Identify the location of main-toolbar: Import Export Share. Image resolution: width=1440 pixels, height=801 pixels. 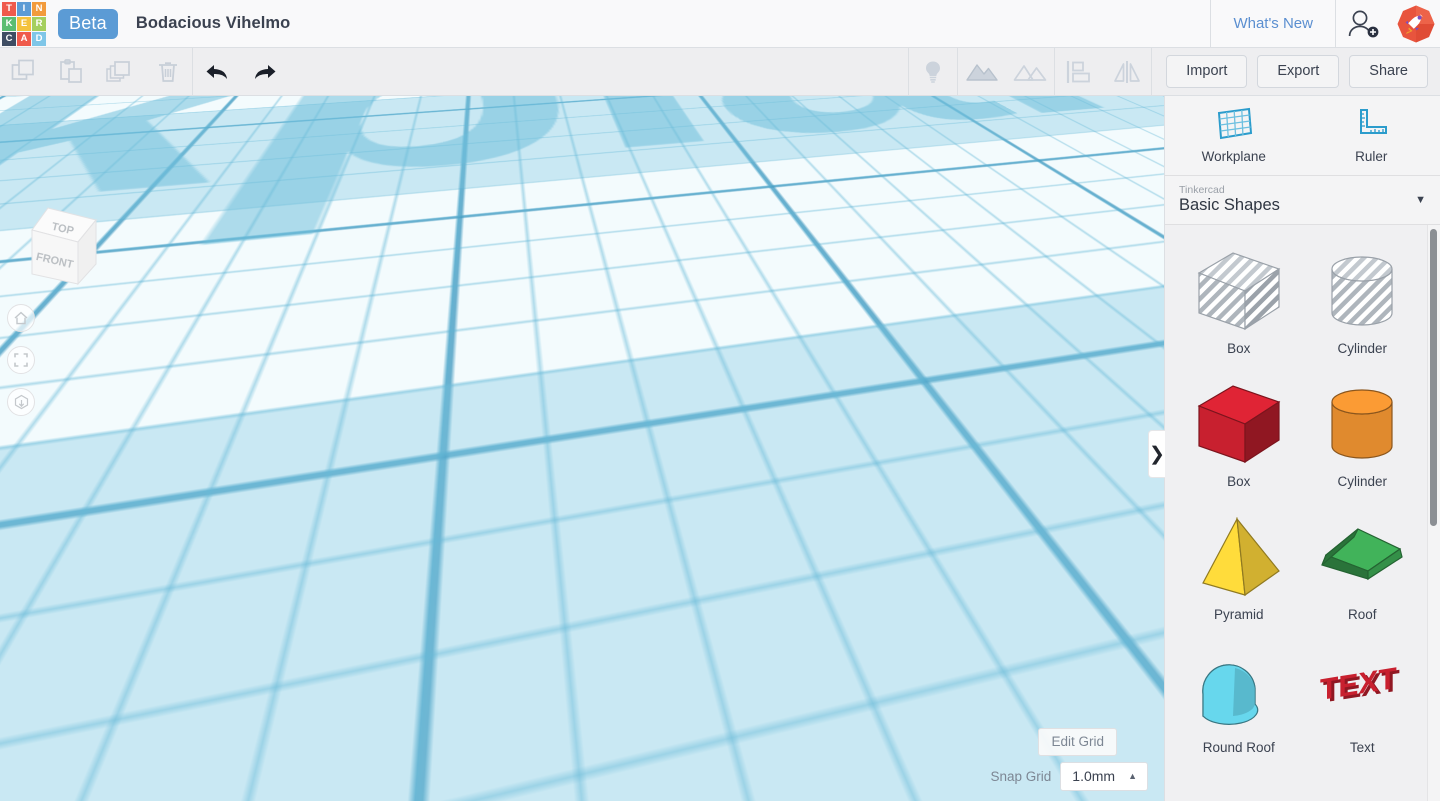
(720, 71).